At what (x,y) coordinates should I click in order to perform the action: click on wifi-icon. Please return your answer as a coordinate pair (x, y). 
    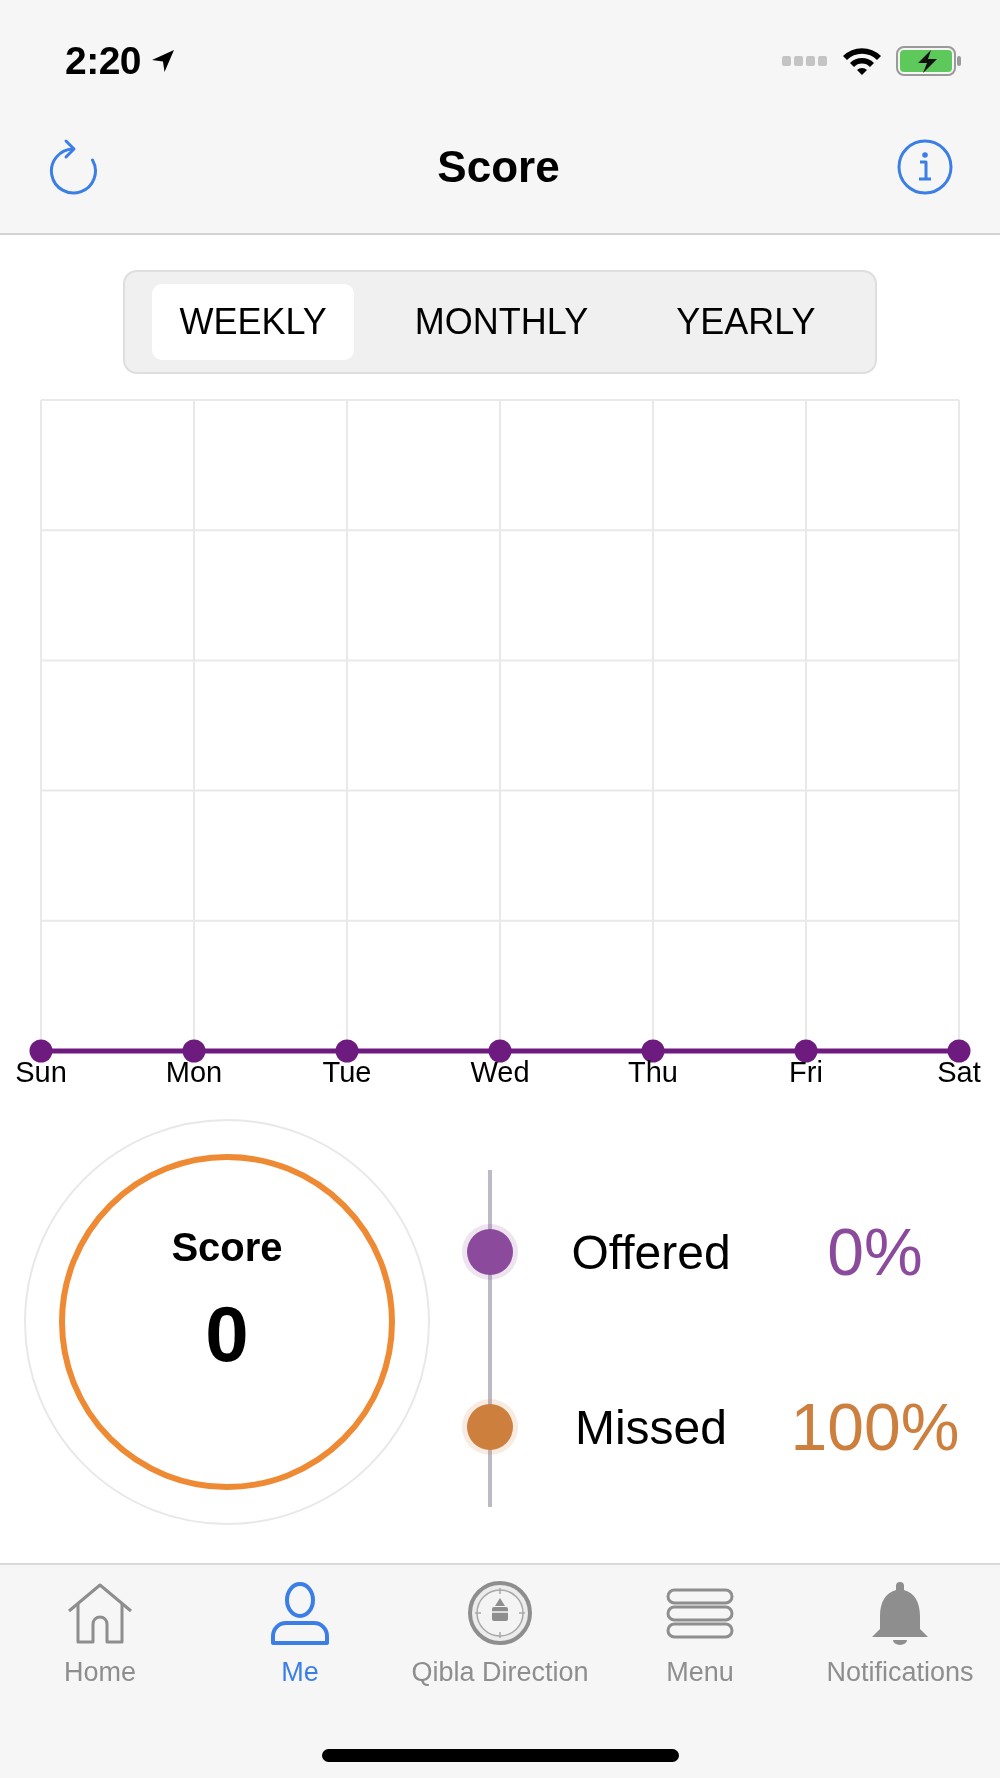
    Looking at the image, I should click on (862, 61).